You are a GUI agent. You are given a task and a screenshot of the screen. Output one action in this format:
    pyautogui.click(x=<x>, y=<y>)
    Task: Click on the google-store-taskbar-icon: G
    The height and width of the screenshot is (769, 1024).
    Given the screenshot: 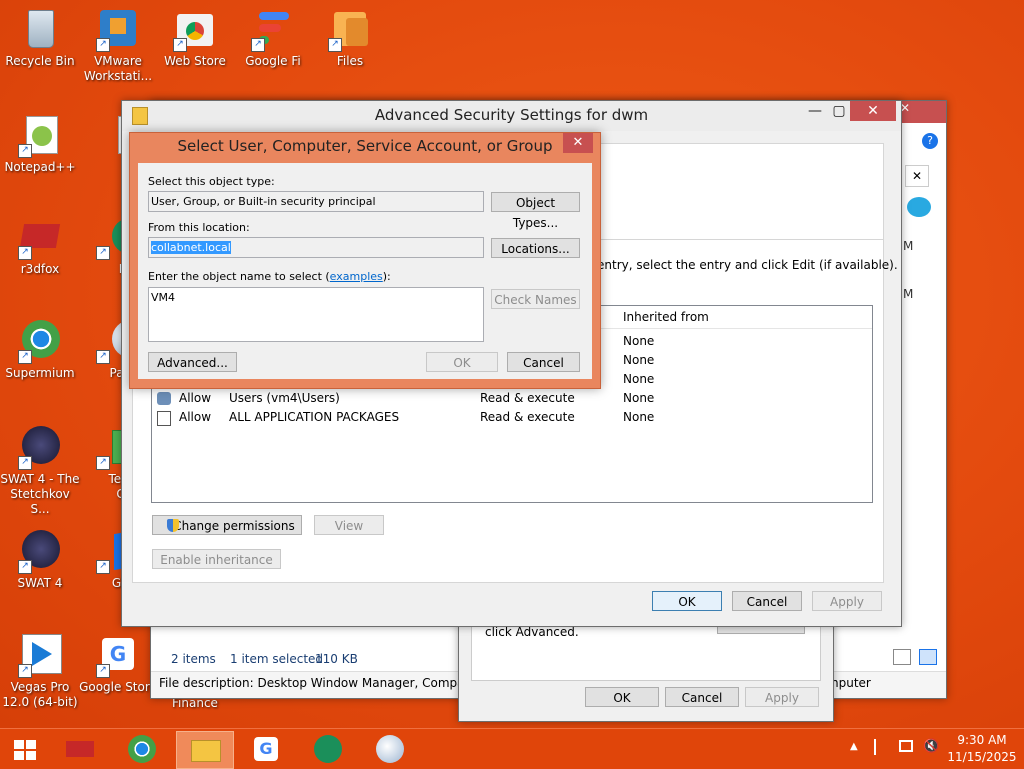 What is the action you would take?
    pyautogui.click(x=266, y=749)
    